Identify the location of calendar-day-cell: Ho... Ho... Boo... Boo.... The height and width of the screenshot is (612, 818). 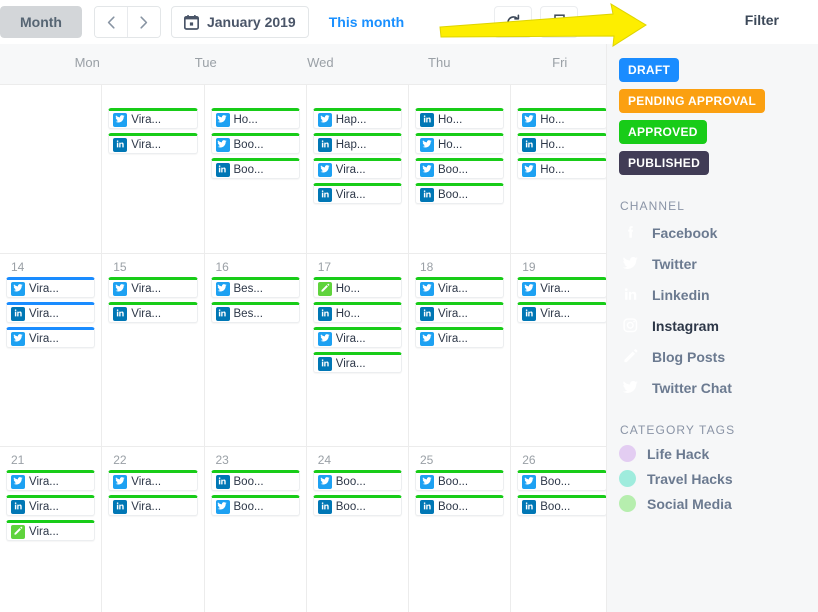
(460, 169).